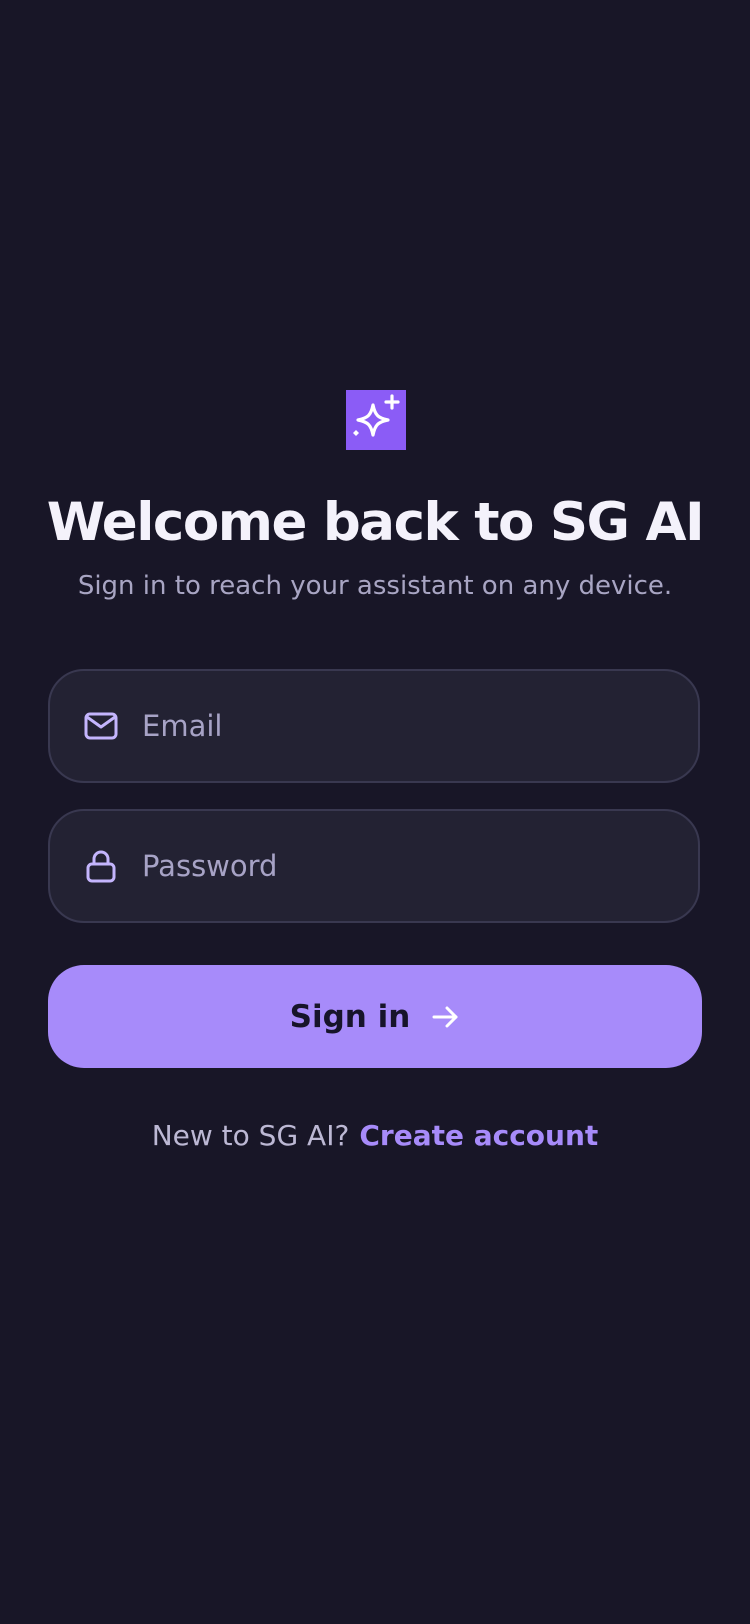  What do you see at coordinates (376, 415) in the screenshot?
I see `sparkles-icon` at bounding box center [376, 415].